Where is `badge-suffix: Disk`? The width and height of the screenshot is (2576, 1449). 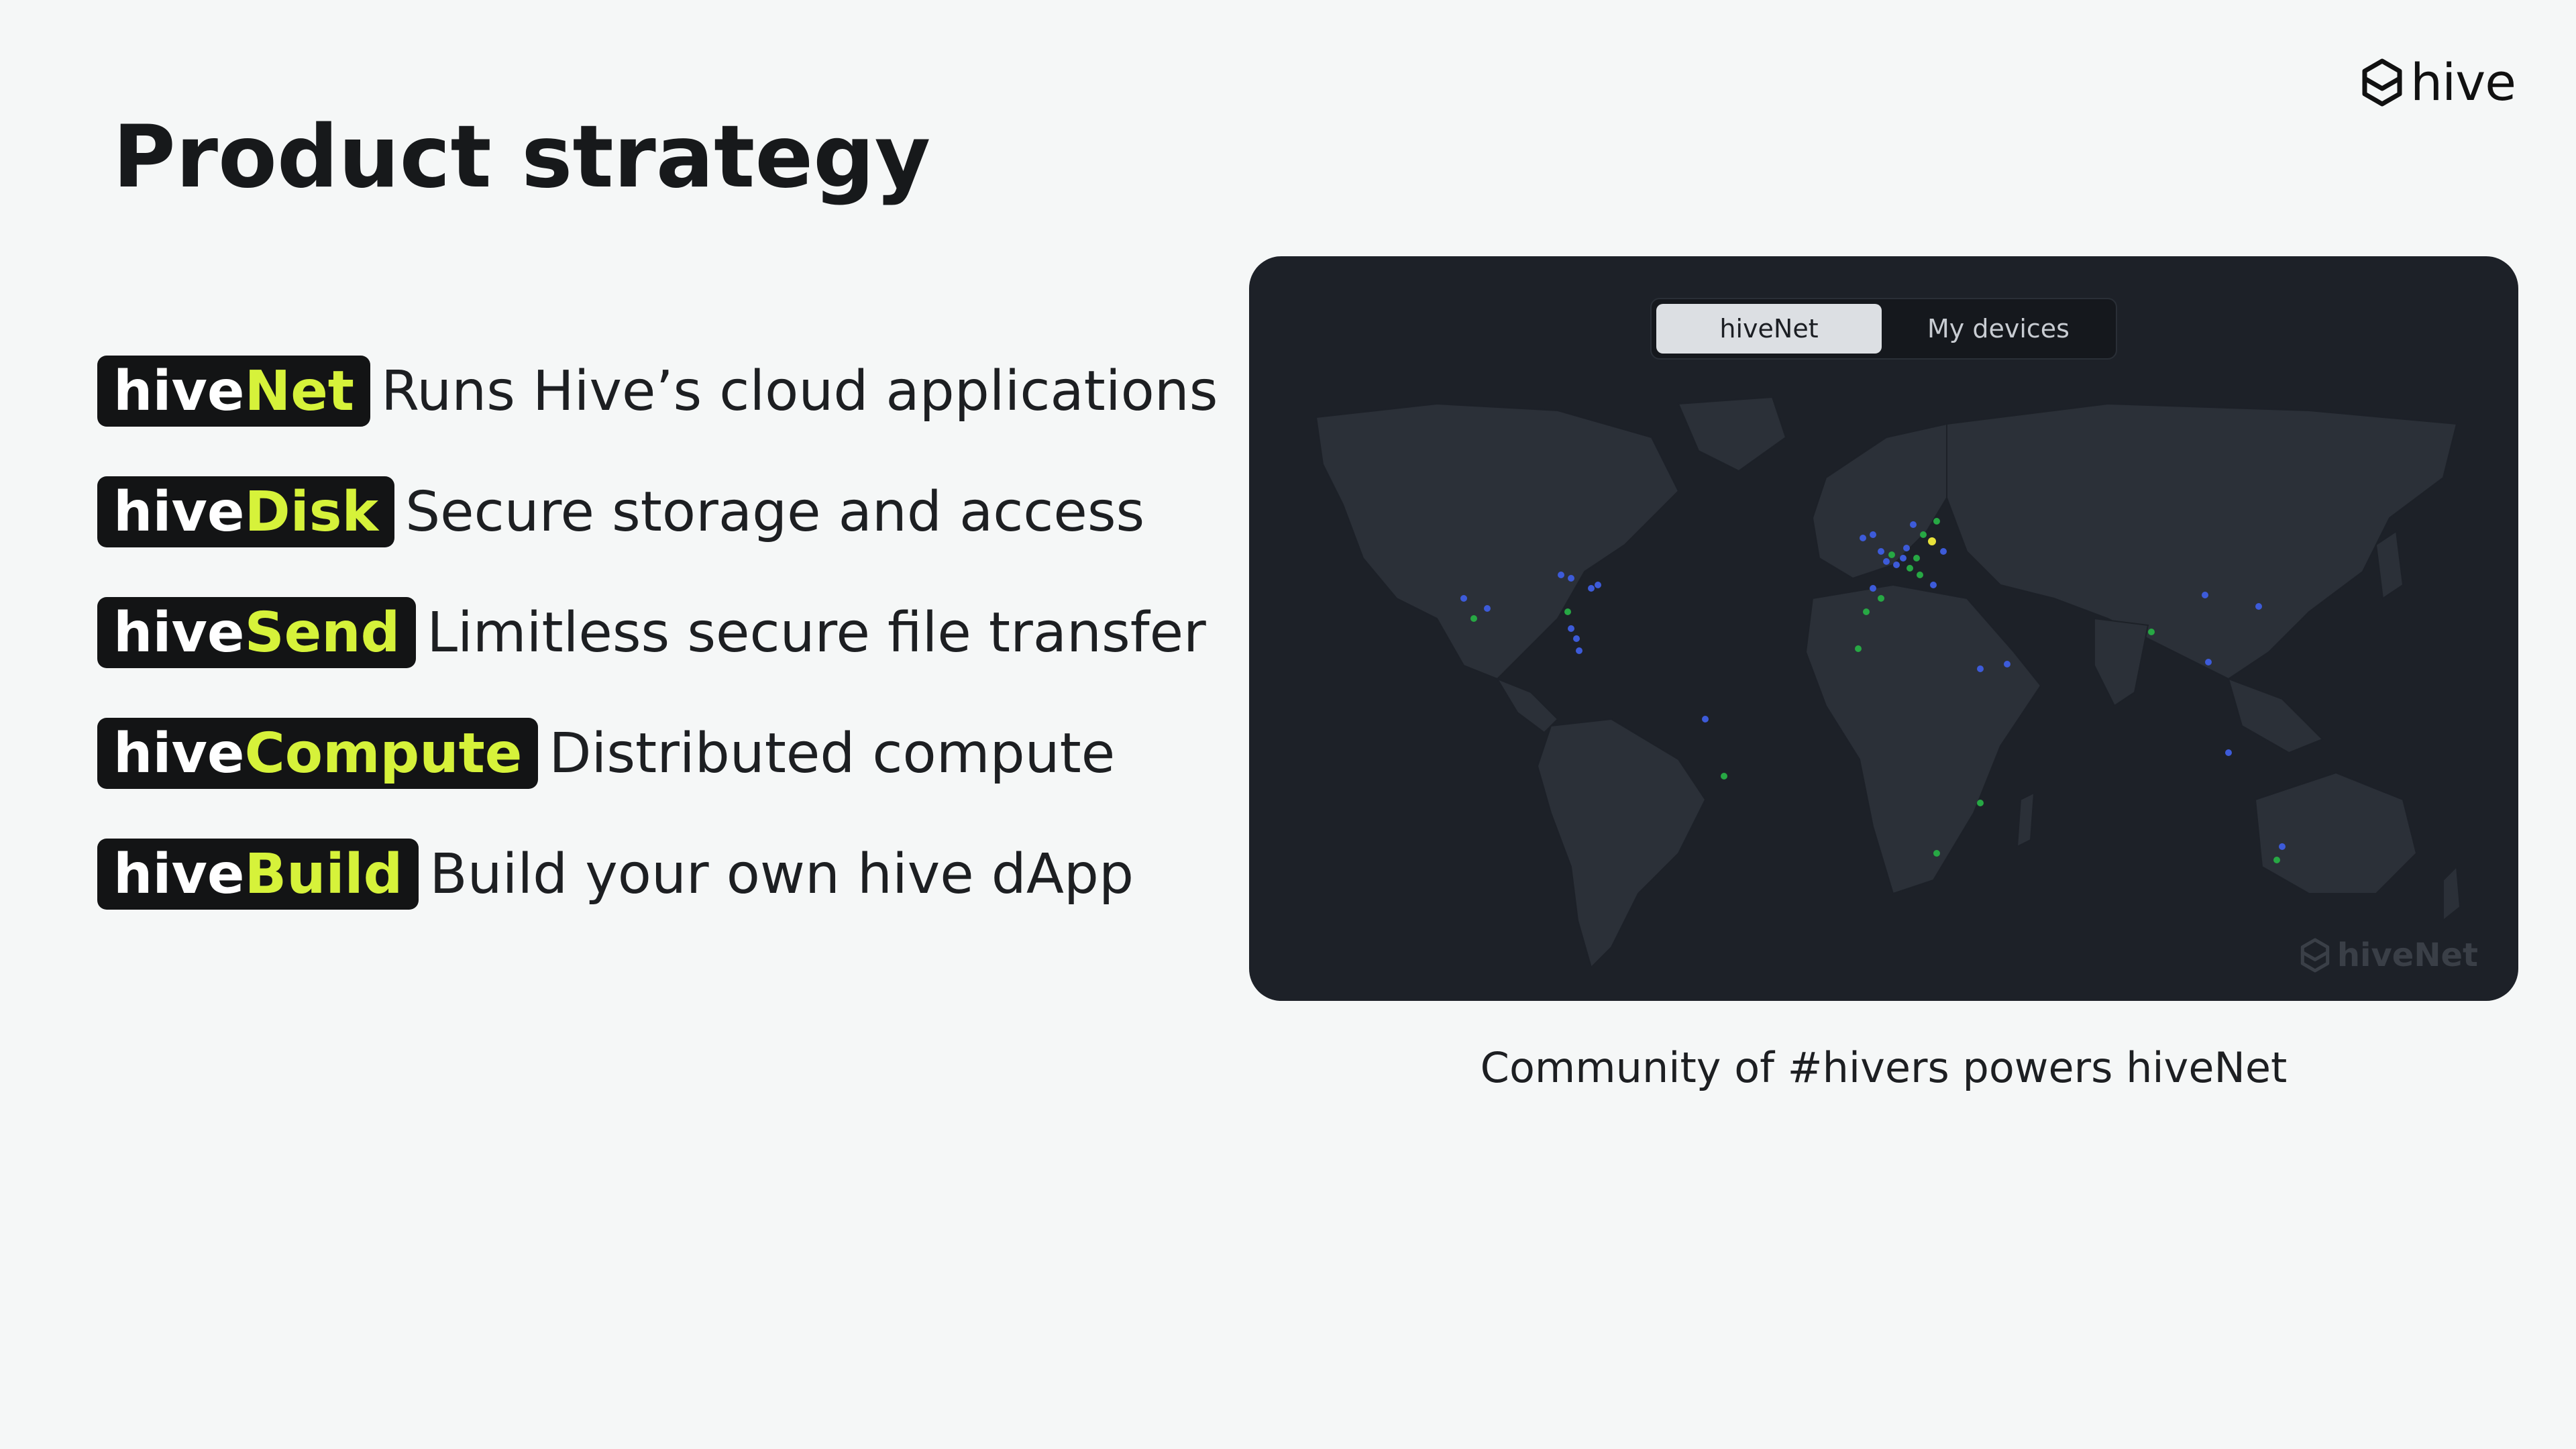 badge-suffix: Disk is located at coordinates (311, 512).